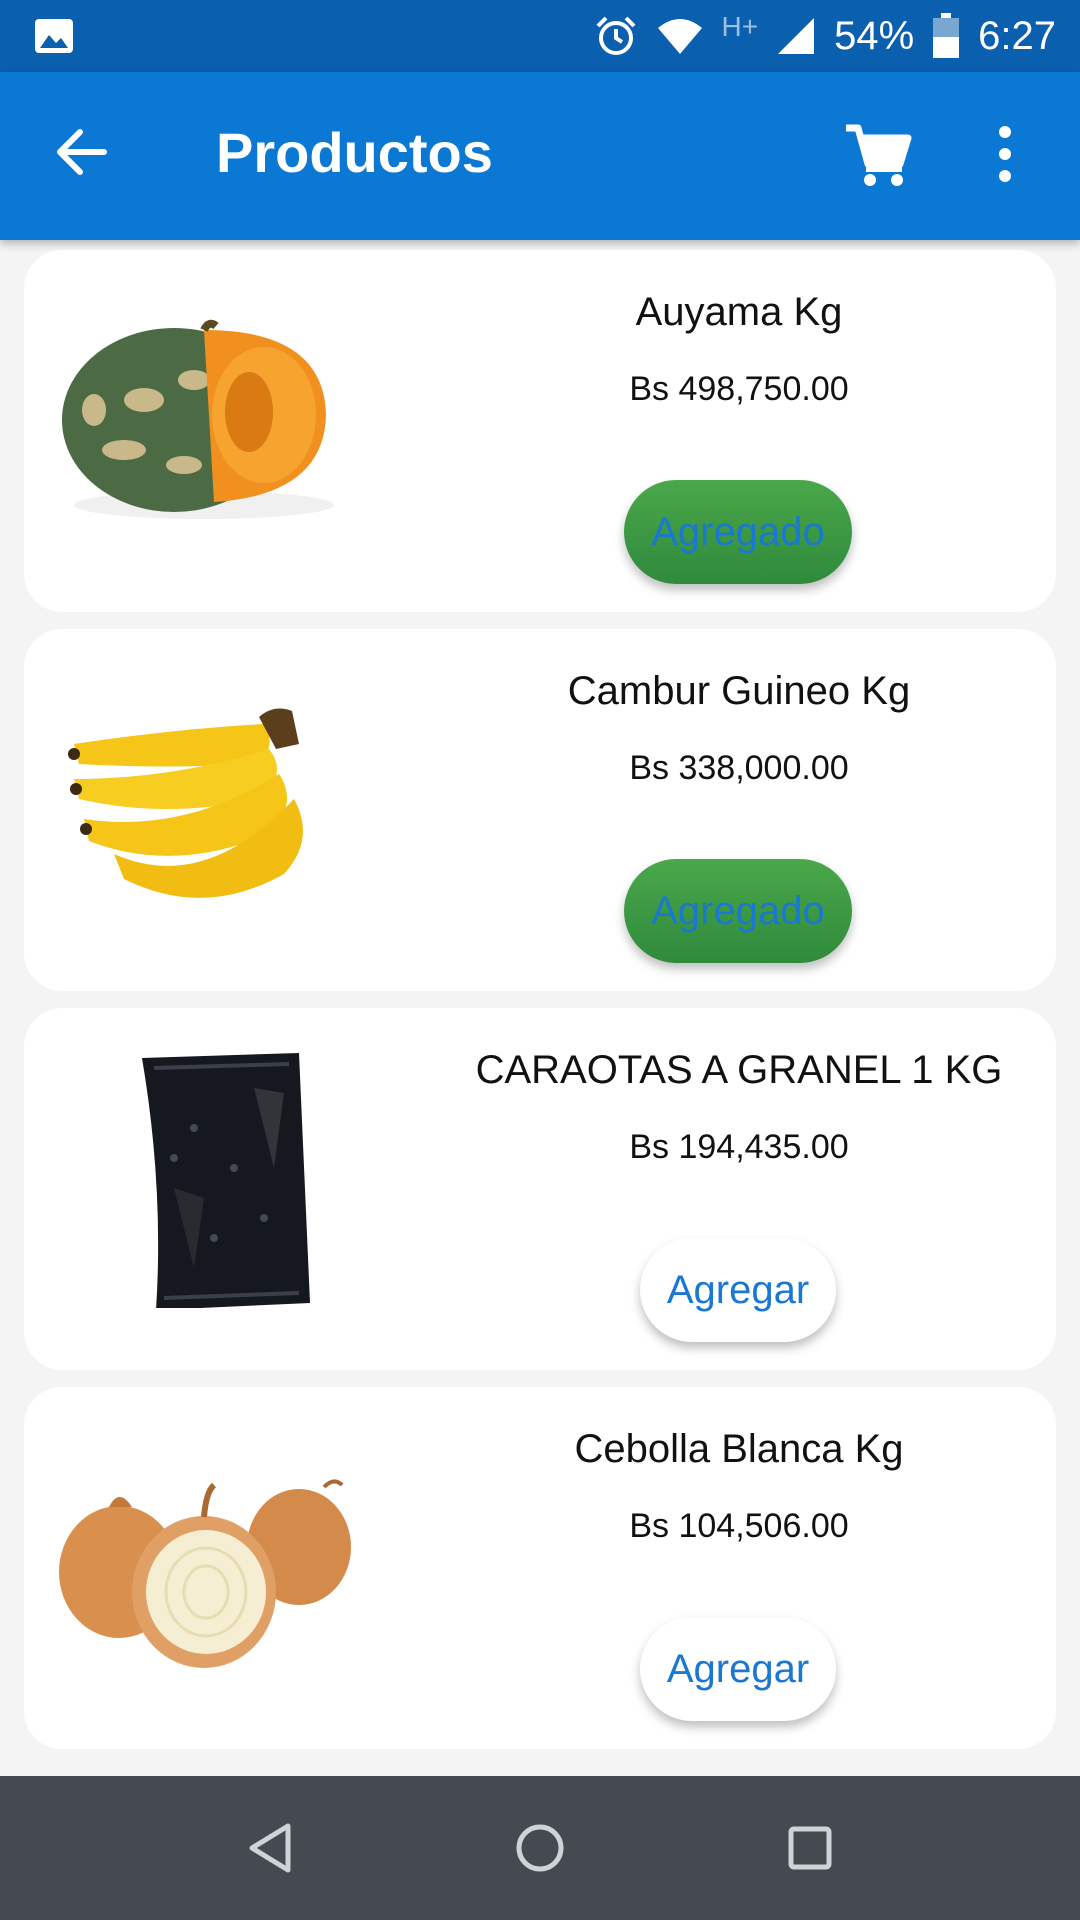  Describe the element at coordinates (540, 36) in the screenshot. I see `status-bar: H+ 54% 6:27` at that location.